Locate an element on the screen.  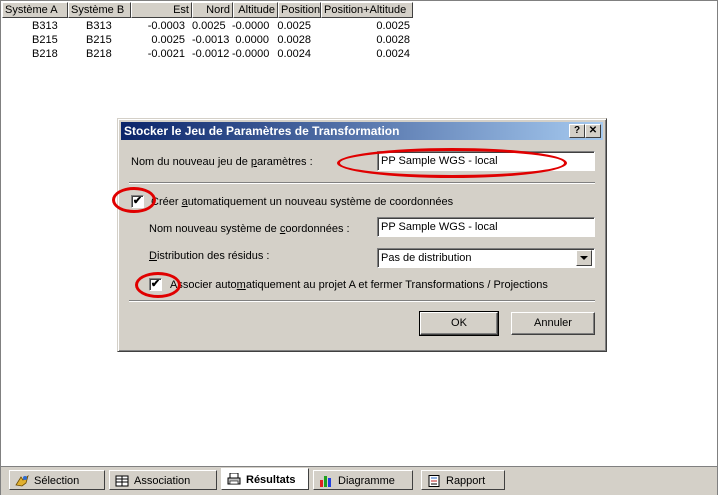
col-header-system-a: Système A is located at coordinates (35, 10).